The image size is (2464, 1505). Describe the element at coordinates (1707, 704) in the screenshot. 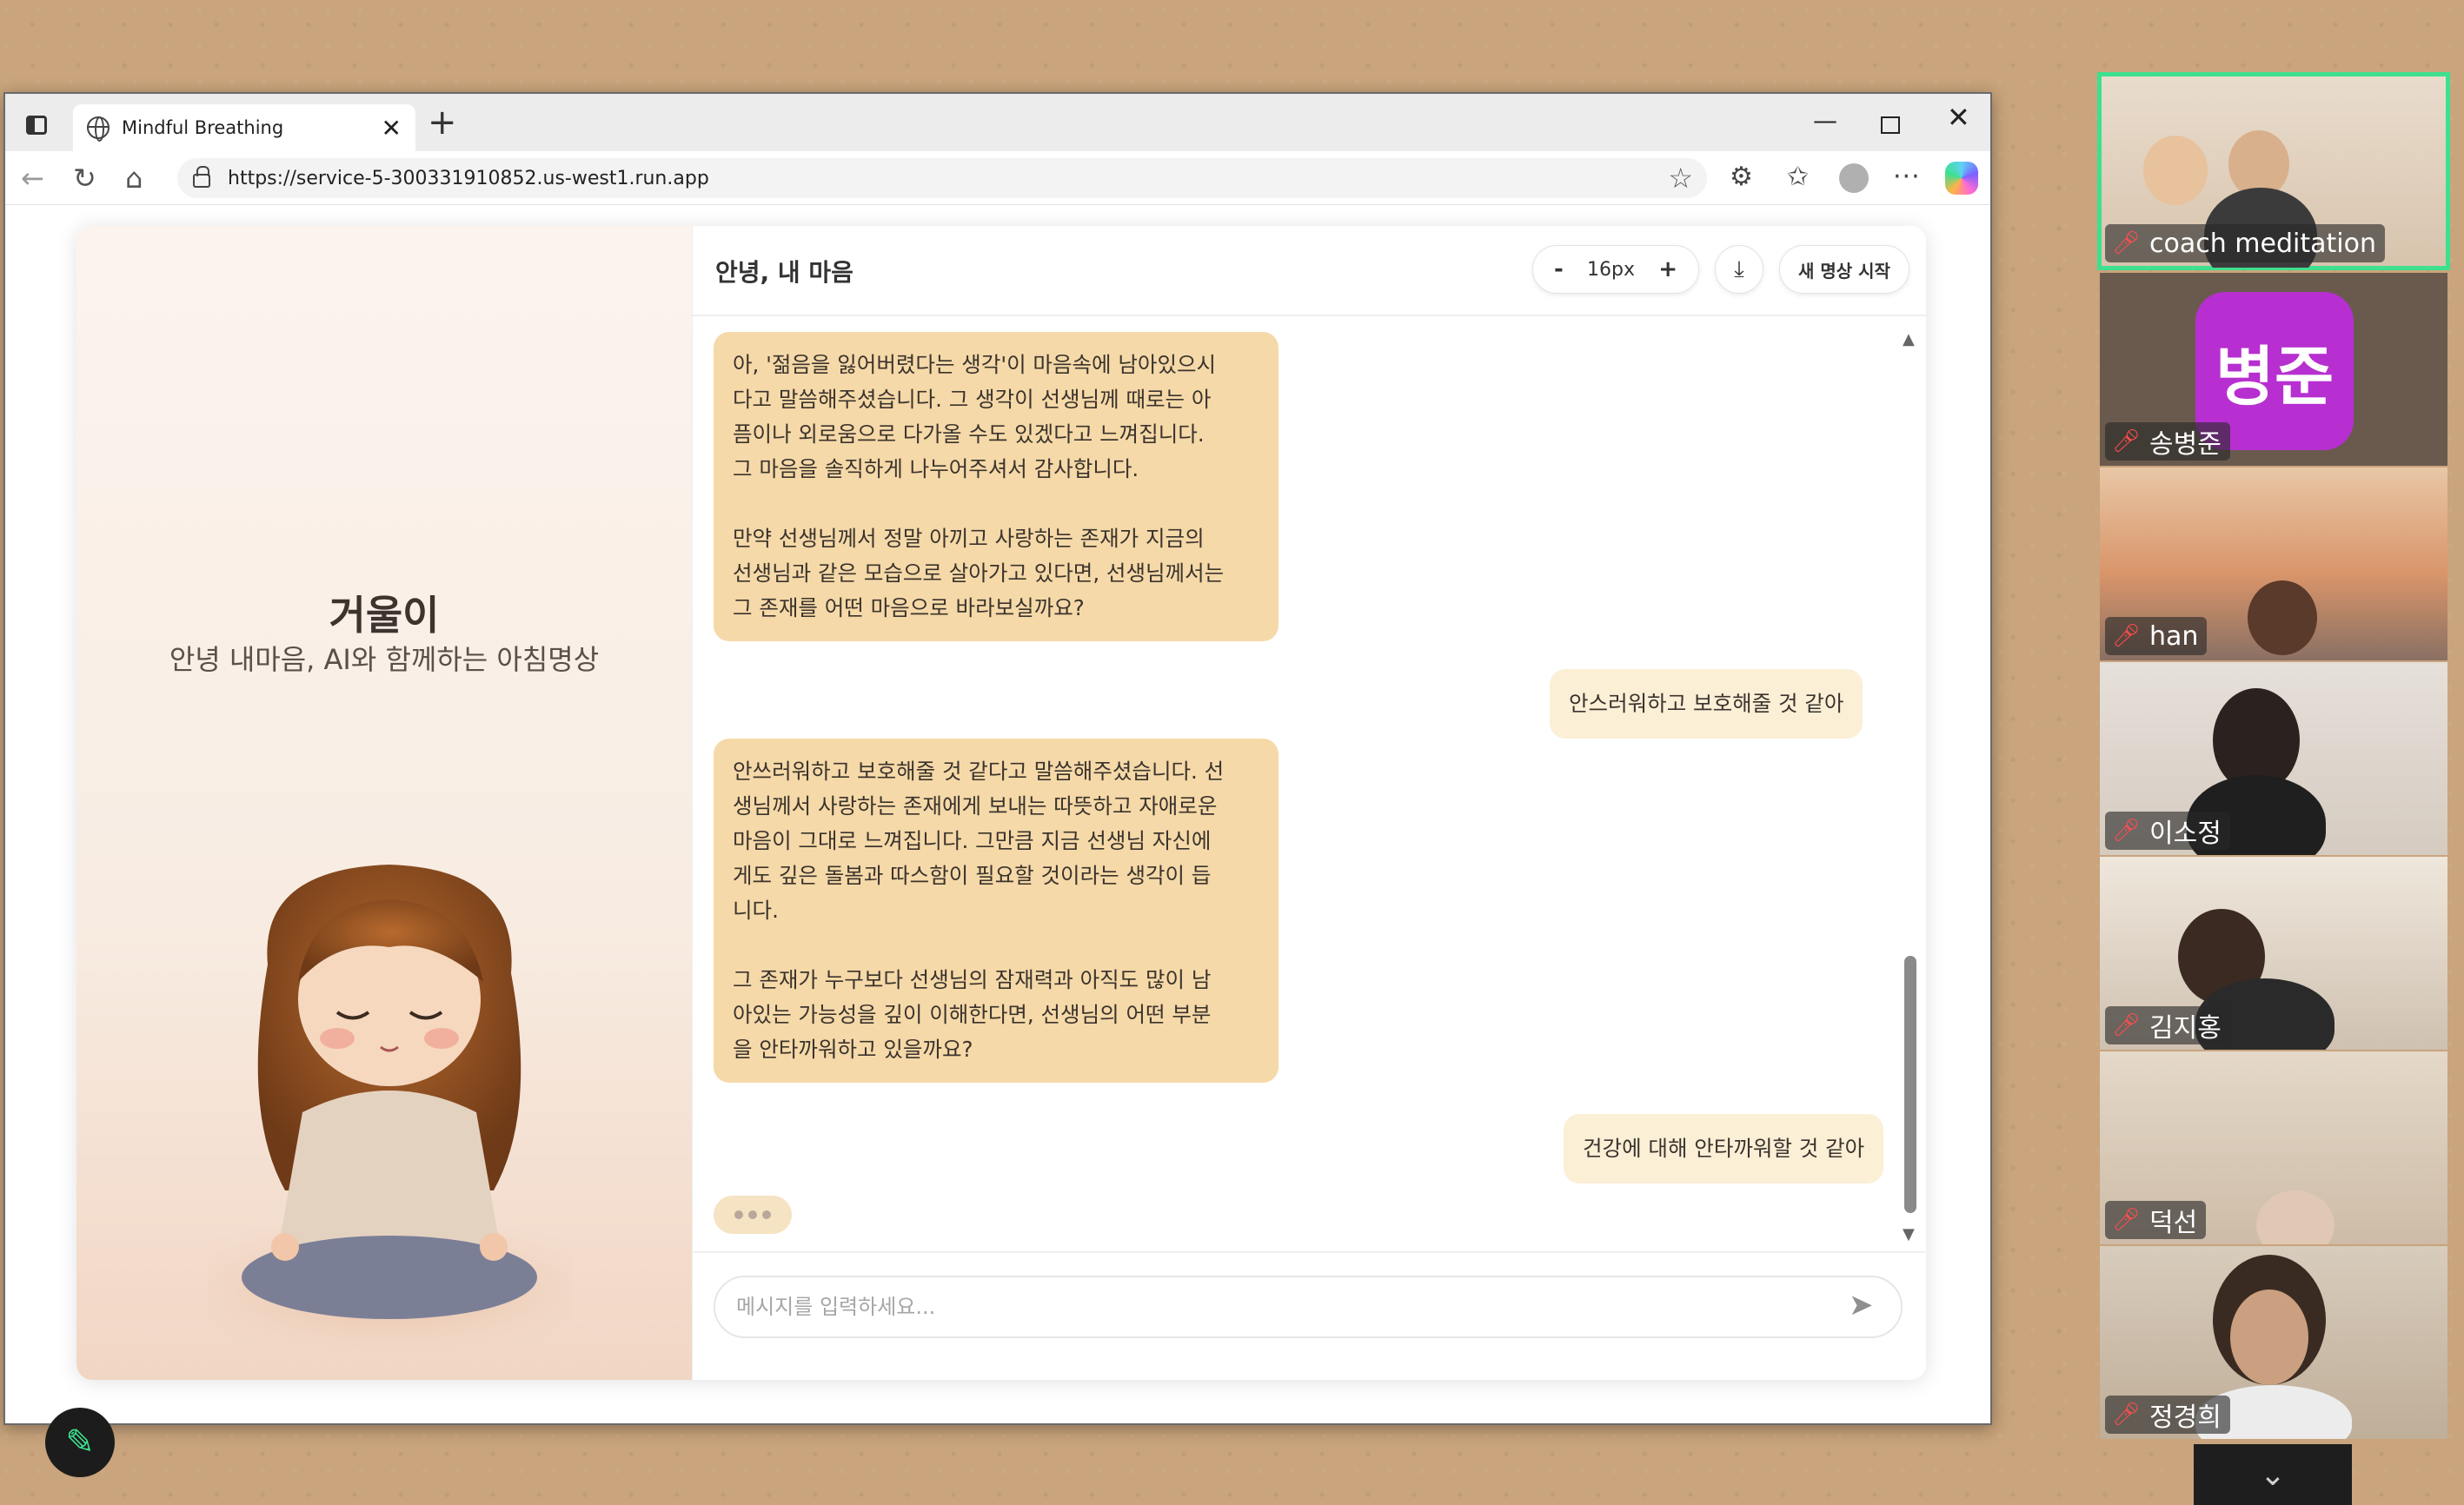

I see `user-message: 안스러워하고 보호해줄 것 같아` at that location.